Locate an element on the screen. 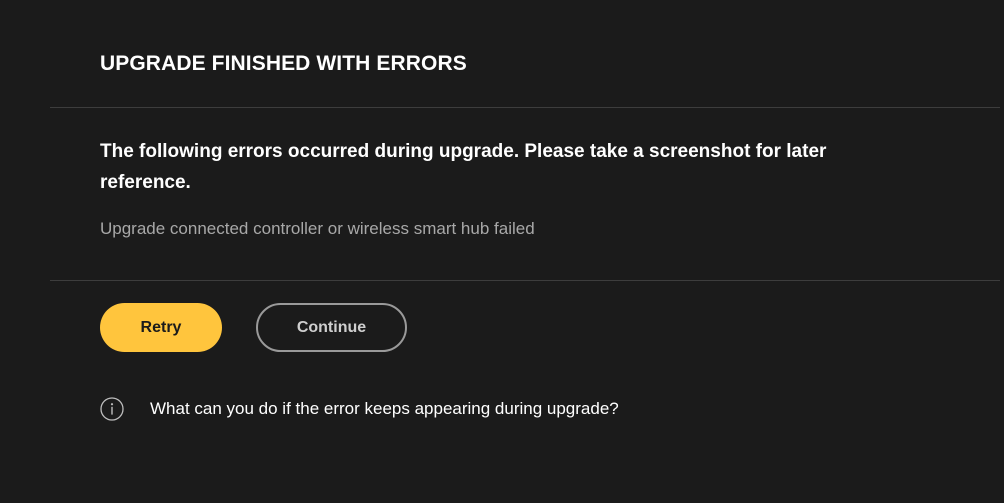 The width and height of the screenshot is (1004, 503). info-icon is located at coordinates (112, 409).